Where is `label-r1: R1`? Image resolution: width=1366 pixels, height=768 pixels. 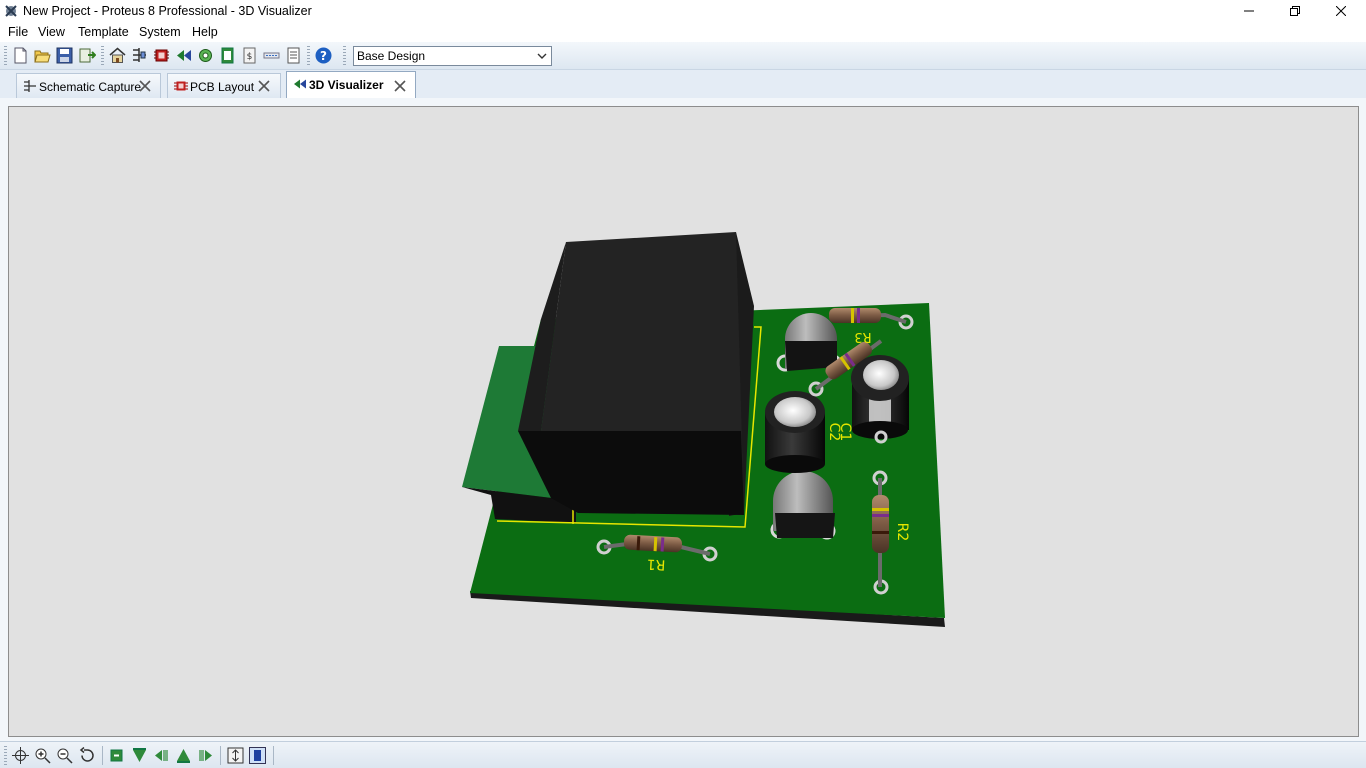 label-r1: R1 is located at coordinates (655, 564).